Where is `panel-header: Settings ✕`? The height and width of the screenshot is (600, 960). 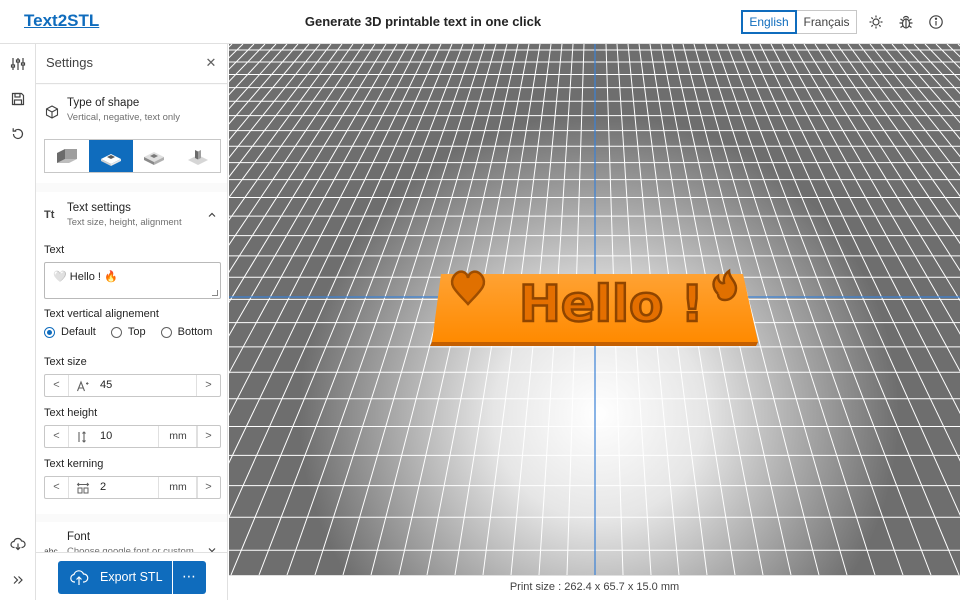 panel-header: Settings ✕ is located at coordinates (131, 64).